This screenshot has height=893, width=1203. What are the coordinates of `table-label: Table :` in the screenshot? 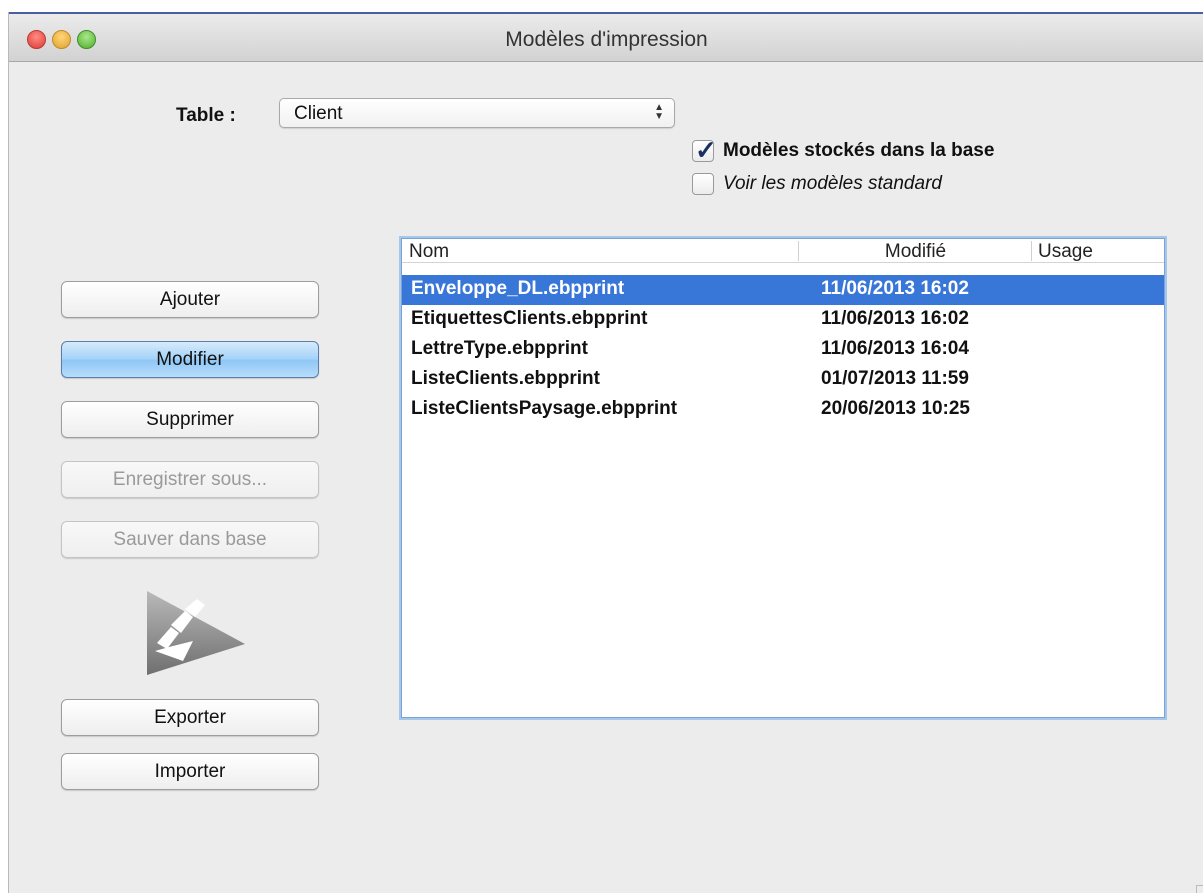 It's located at (206, 115).